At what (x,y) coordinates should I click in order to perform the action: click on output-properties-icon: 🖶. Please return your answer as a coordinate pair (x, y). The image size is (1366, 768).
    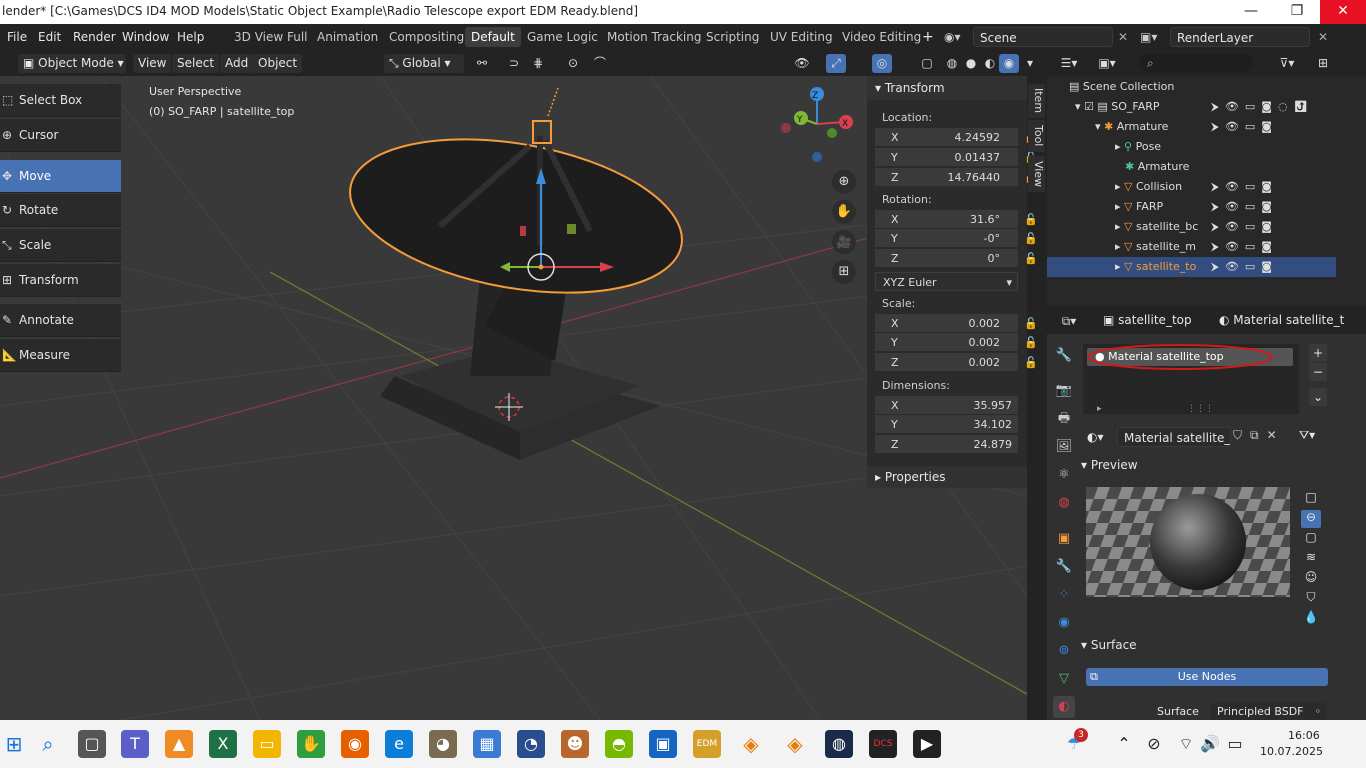
    Looking at the image, I should click on (1064, 419).